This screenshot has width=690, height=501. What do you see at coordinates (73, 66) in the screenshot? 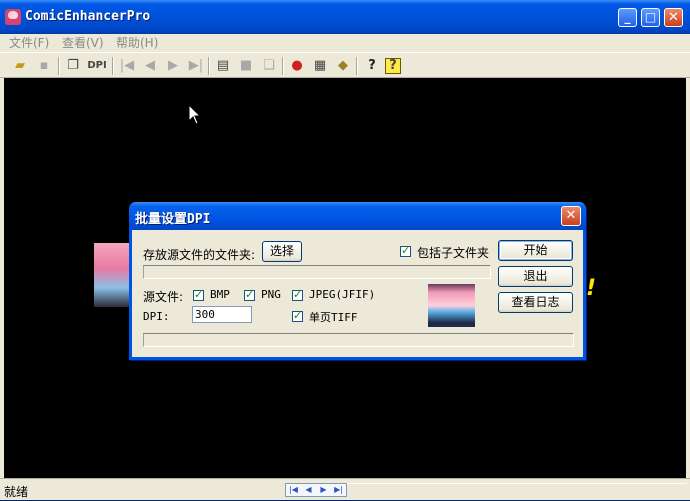
I see `batch-icon: ❐` at bounding box center [73, 66].